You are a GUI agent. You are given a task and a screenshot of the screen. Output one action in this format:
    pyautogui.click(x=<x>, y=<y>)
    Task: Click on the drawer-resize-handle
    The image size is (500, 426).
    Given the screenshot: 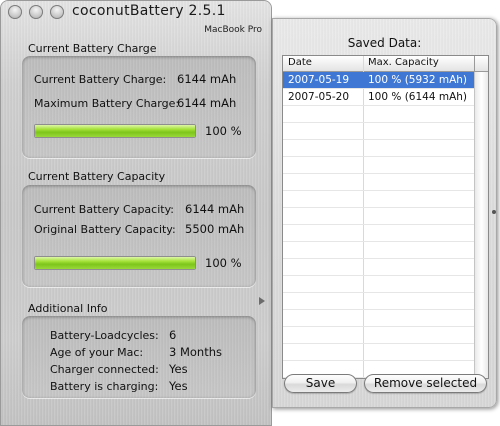 What is the action you would take?
    pyautogui.click(x=494, y=212)
    